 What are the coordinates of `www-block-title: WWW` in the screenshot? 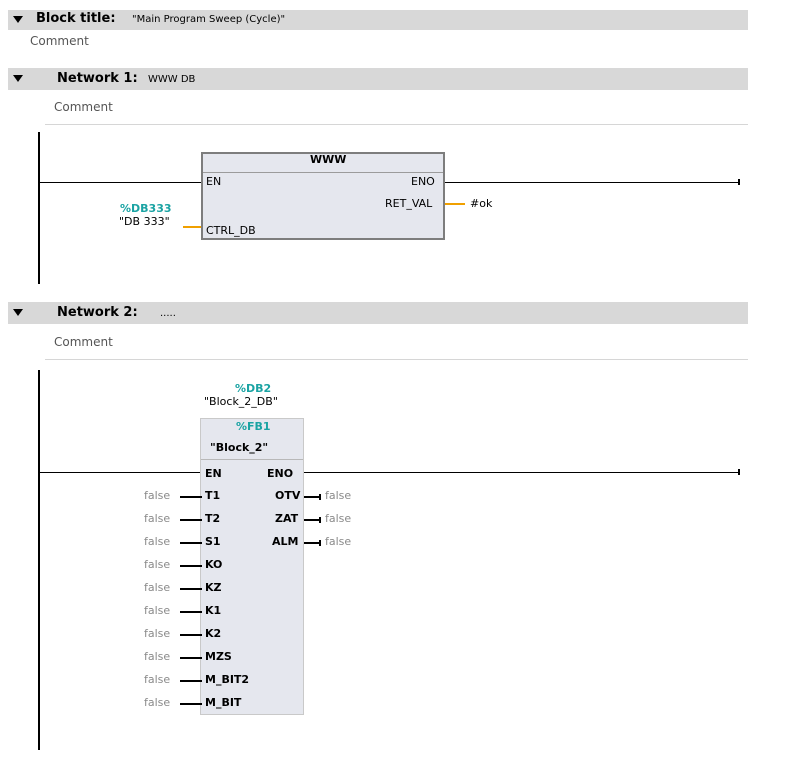 It's located at (328, 159).